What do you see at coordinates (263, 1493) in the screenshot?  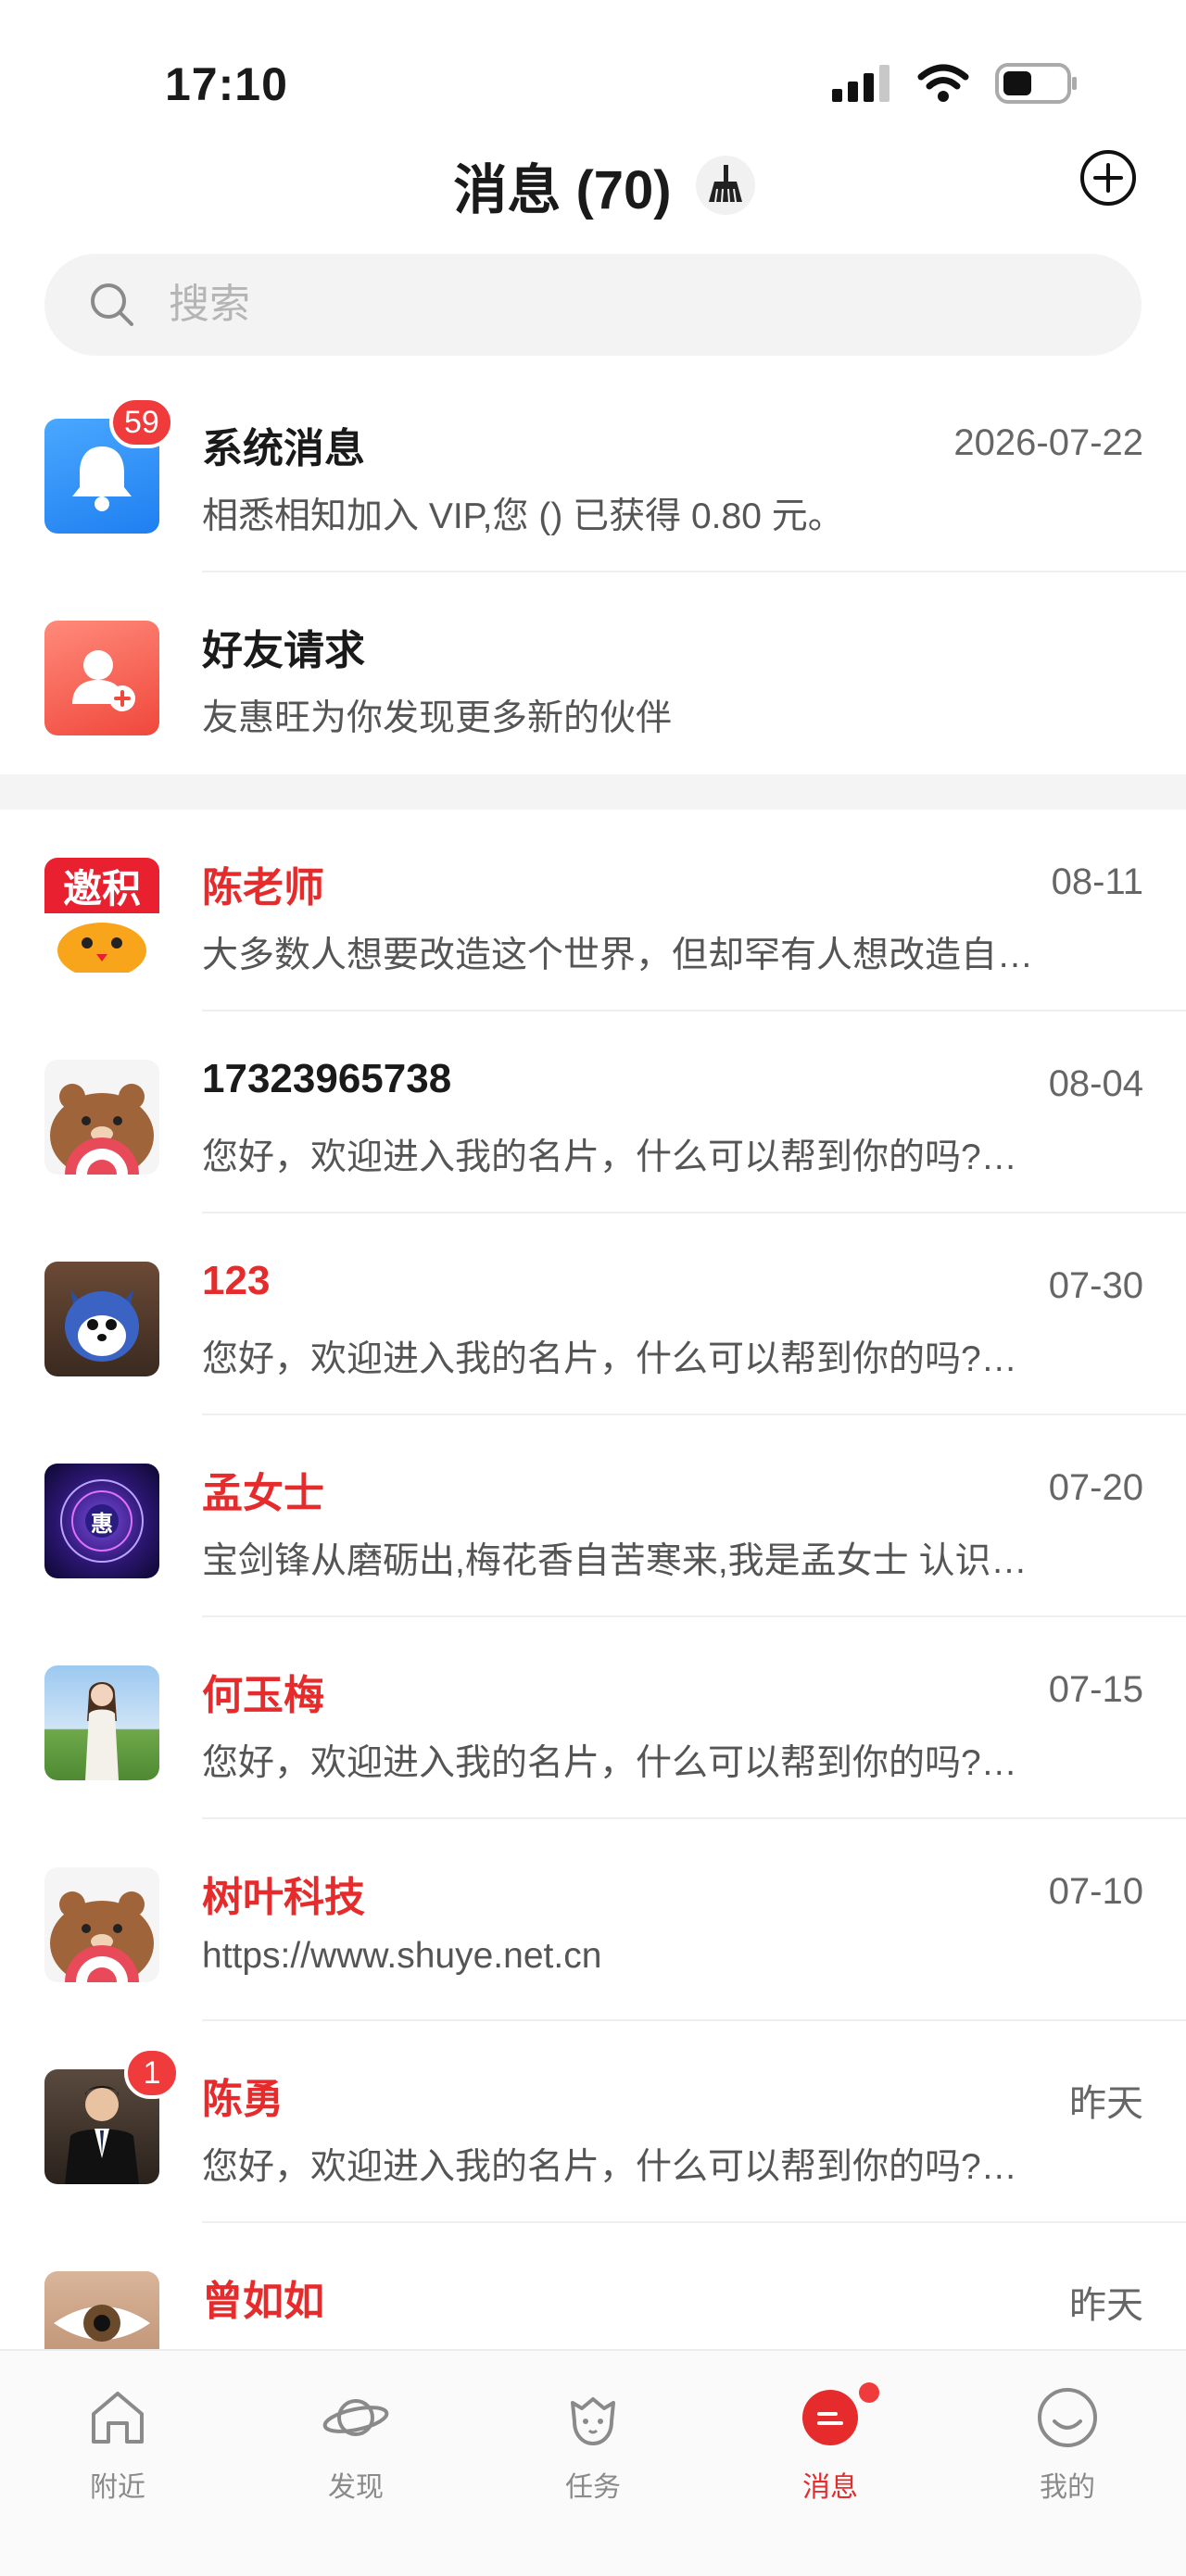 I see `conversation-name: 孟女士` at bounding box center [263, 1493].